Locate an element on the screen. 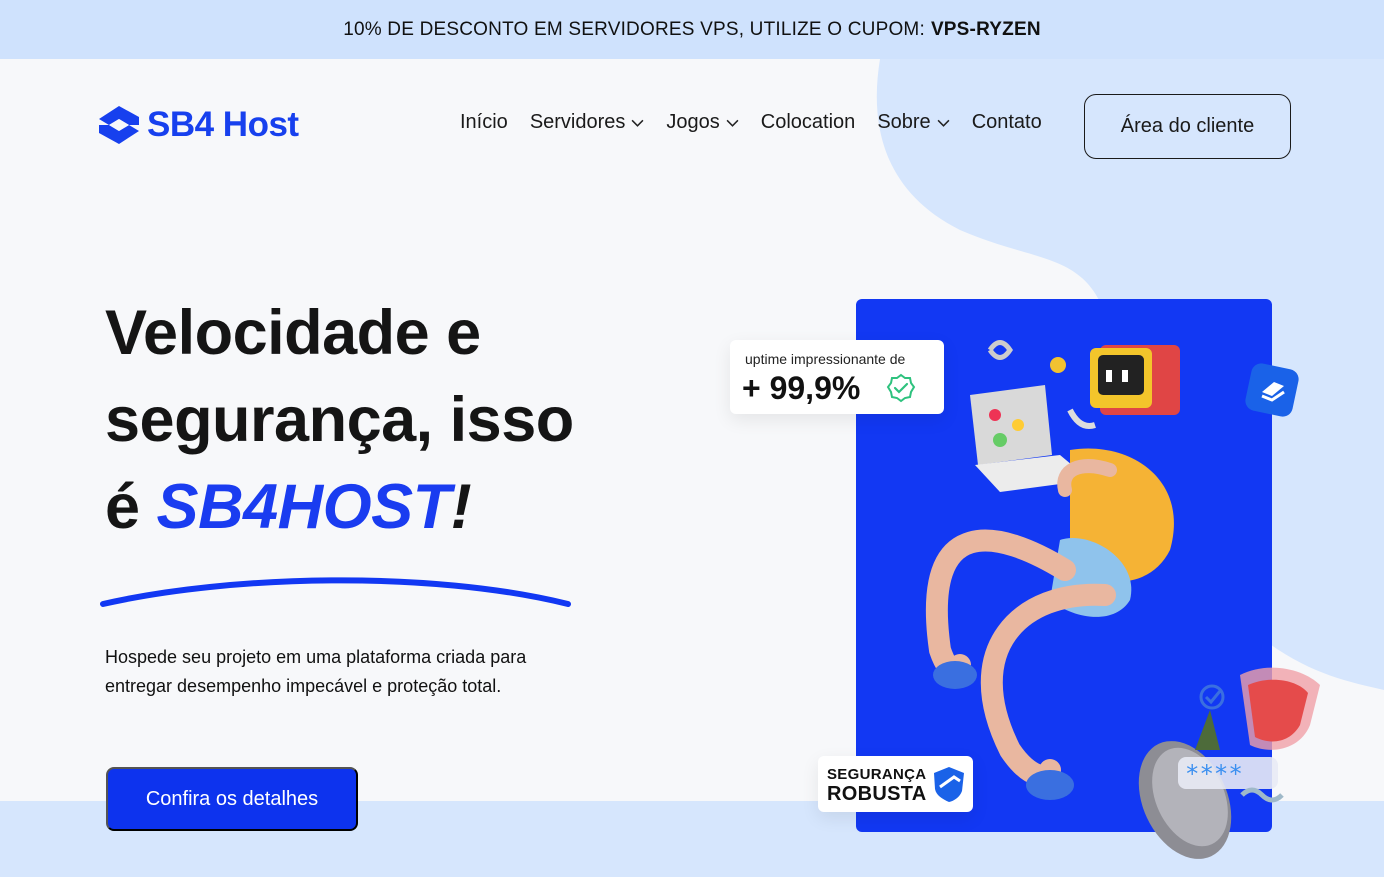 This screenshot has width=1384, height=877. nav-item-label: Jogos is located at coordinates (693, 122).